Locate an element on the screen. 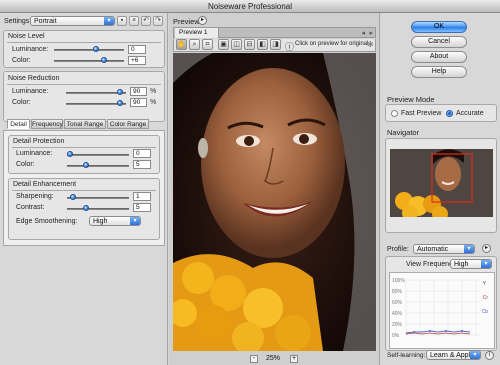 The image size is (500, 365). zoom-level: 25% is located at coordinates (273, 358).